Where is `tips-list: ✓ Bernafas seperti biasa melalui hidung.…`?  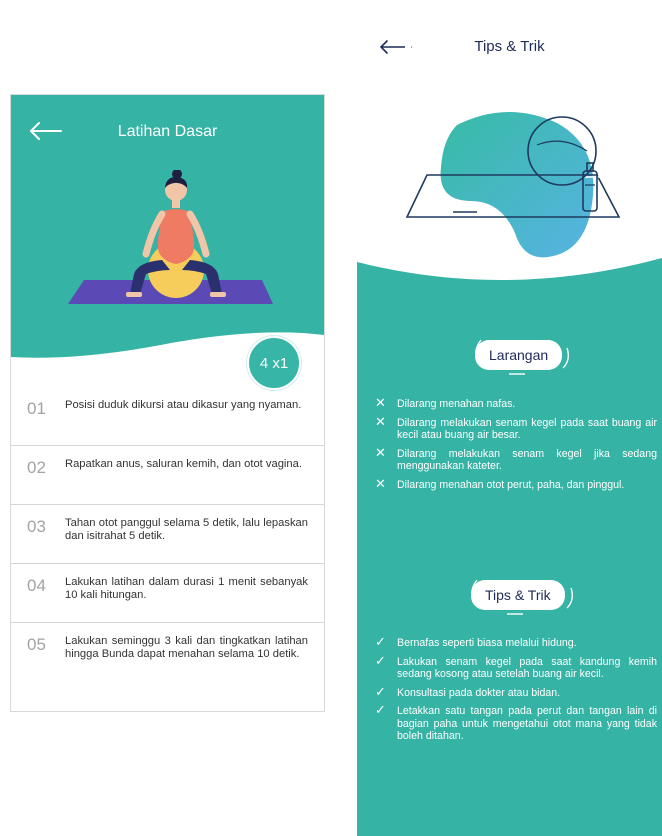
tips-list: ✓ Bernafas seperti biasa melalui hidung.… is located at coordinates (516, 691).